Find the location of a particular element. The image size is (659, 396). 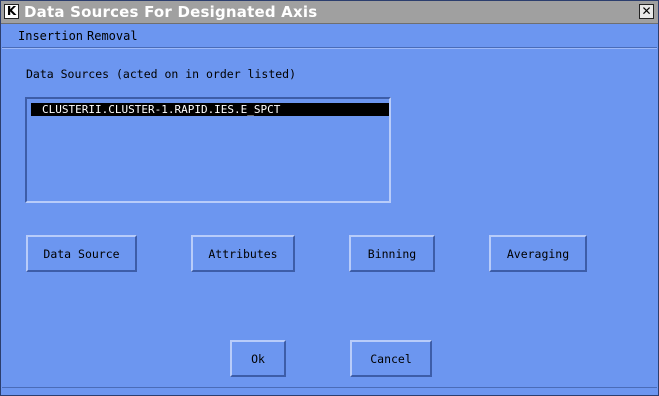

data-sources-label: Data Sources (acted on in order listed) is located at coordinates (161, 74).